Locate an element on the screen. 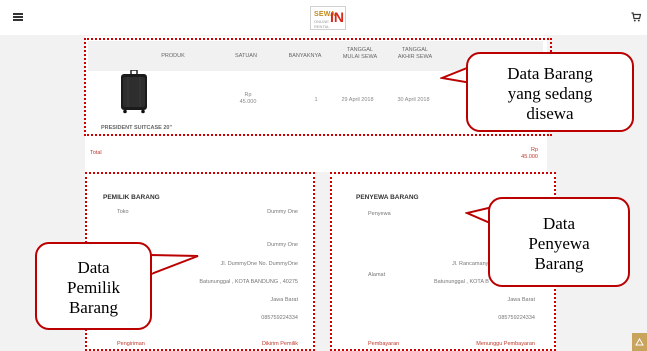  scroll-to-top-button is located at coordinates (639, 342).